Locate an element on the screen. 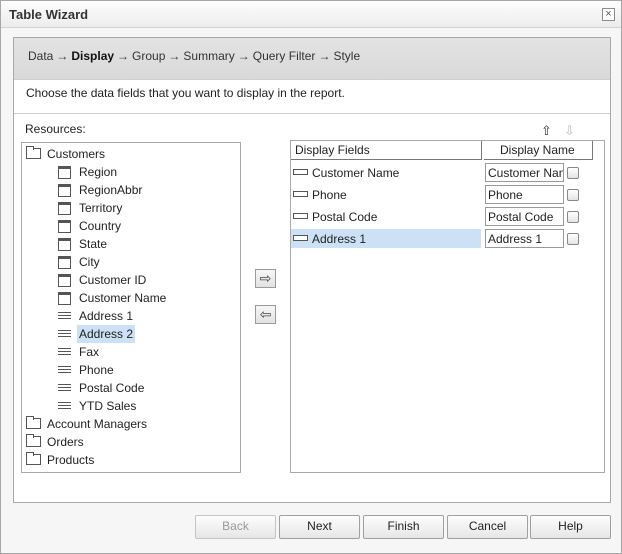  display-name-input: Postal Code is located at coordinates (524, 216).